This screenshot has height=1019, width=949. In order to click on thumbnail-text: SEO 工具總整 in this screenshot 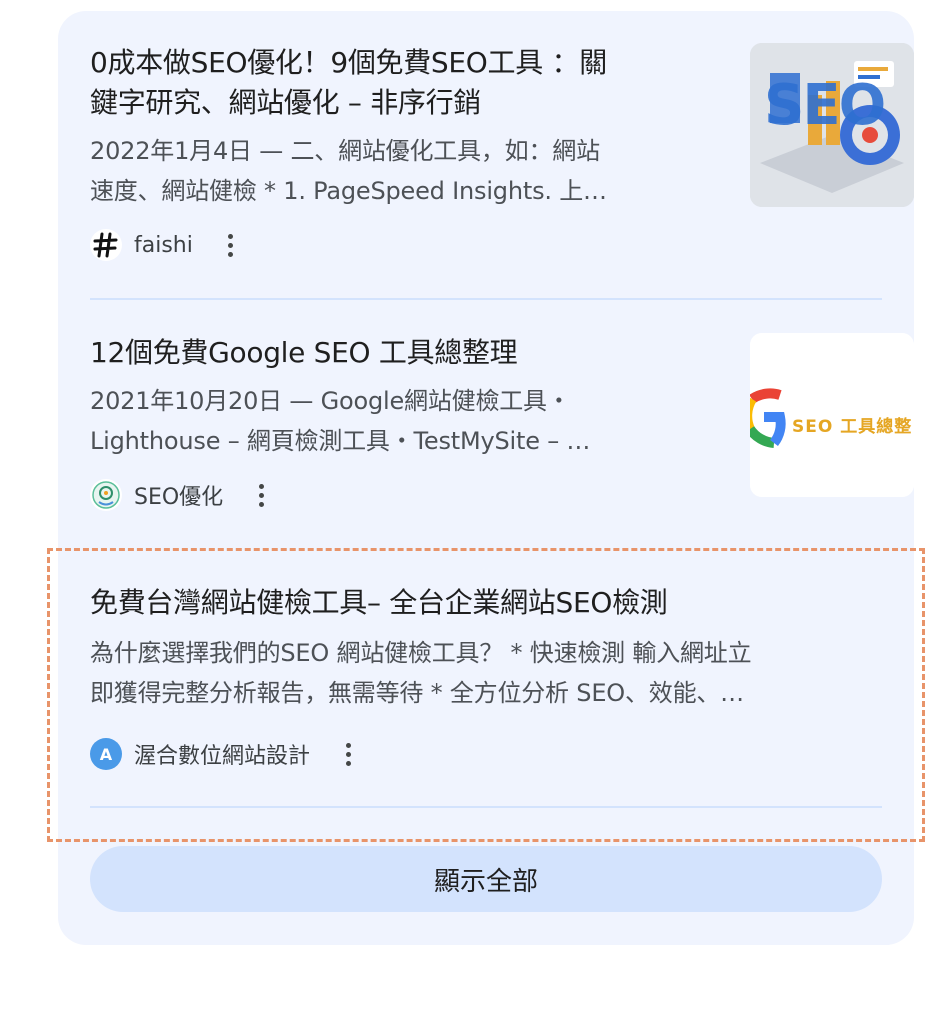, I will do `click(852, 427)`.